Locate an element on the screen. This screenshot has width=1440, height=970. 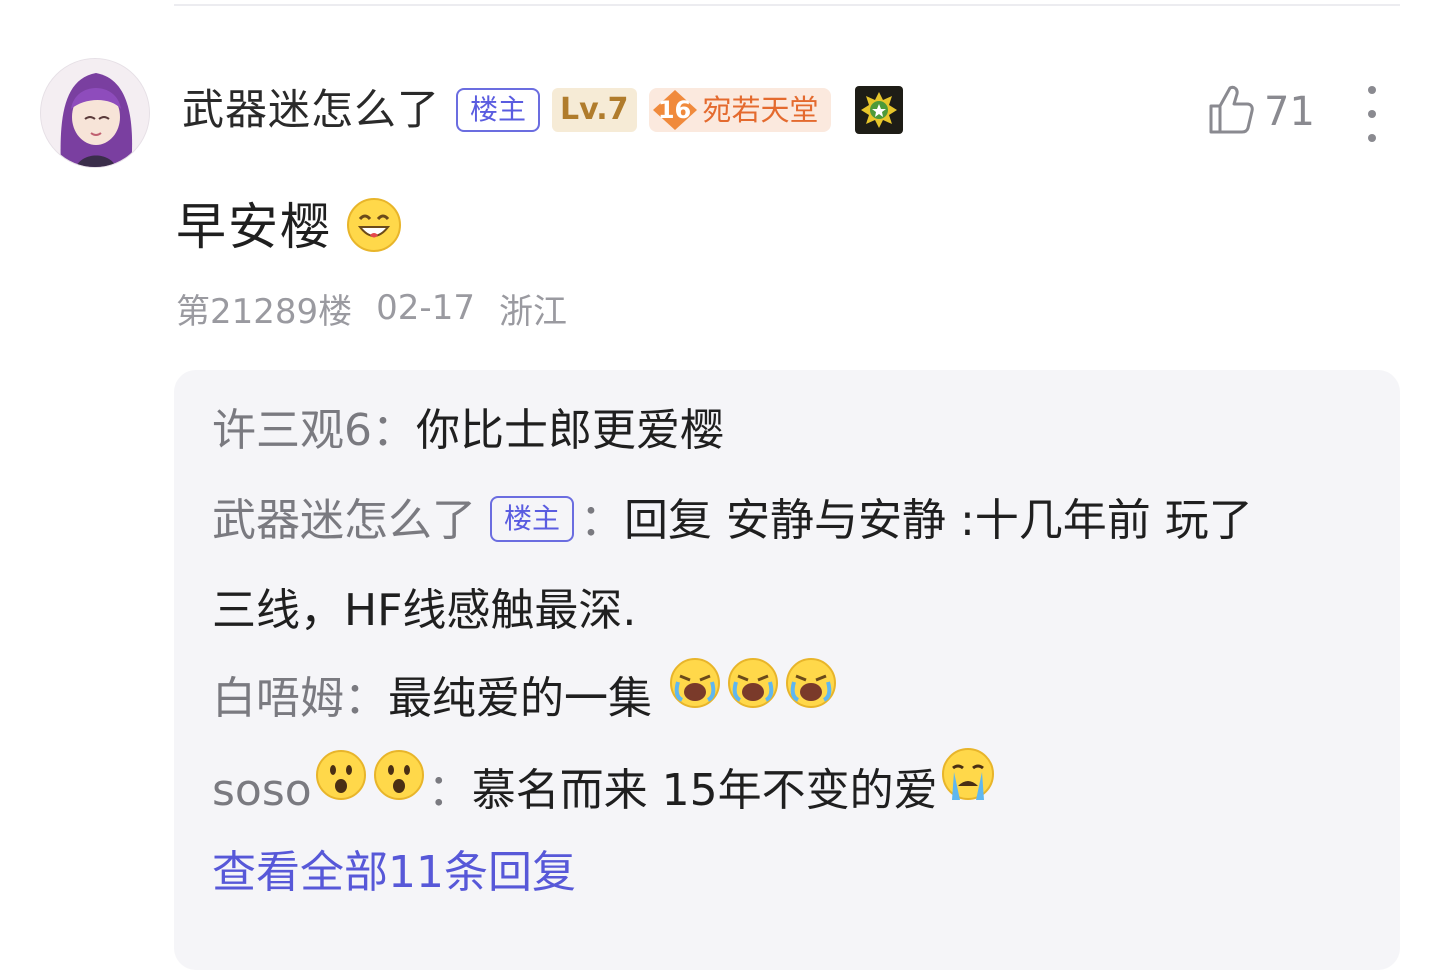
level-badge: Lv.7 is located at coordinates (594, 110).